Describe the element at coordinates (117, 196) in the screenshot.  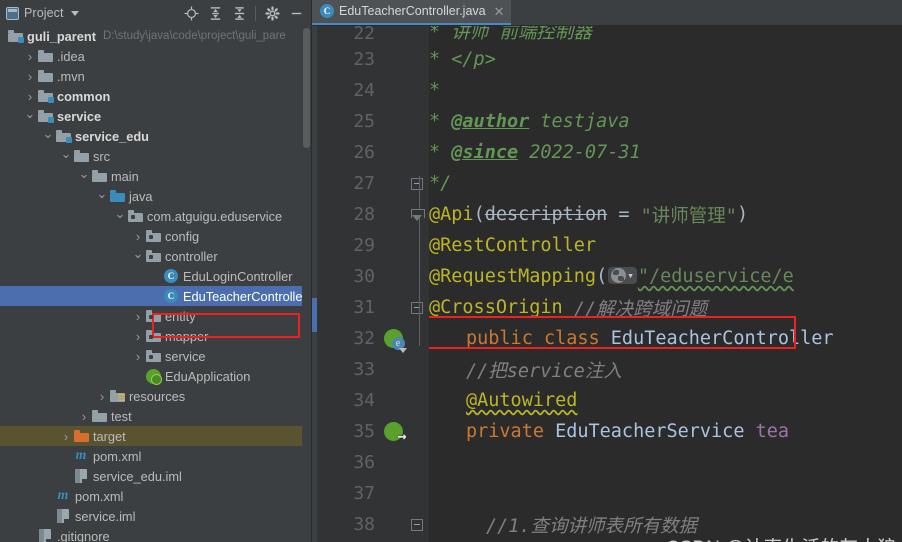
I see `folder-source-icon` at that location.